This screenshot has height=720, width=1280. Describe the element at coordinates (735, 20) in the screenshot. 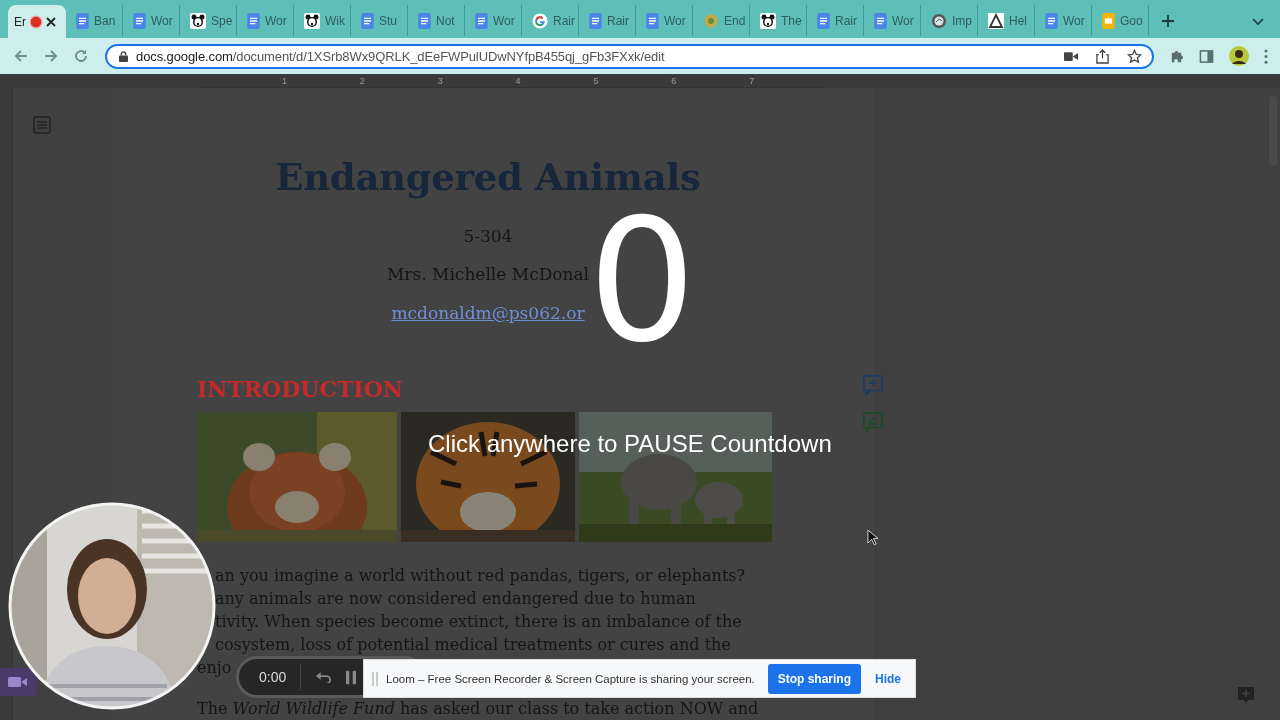

I see `tab-title: End` at that location.